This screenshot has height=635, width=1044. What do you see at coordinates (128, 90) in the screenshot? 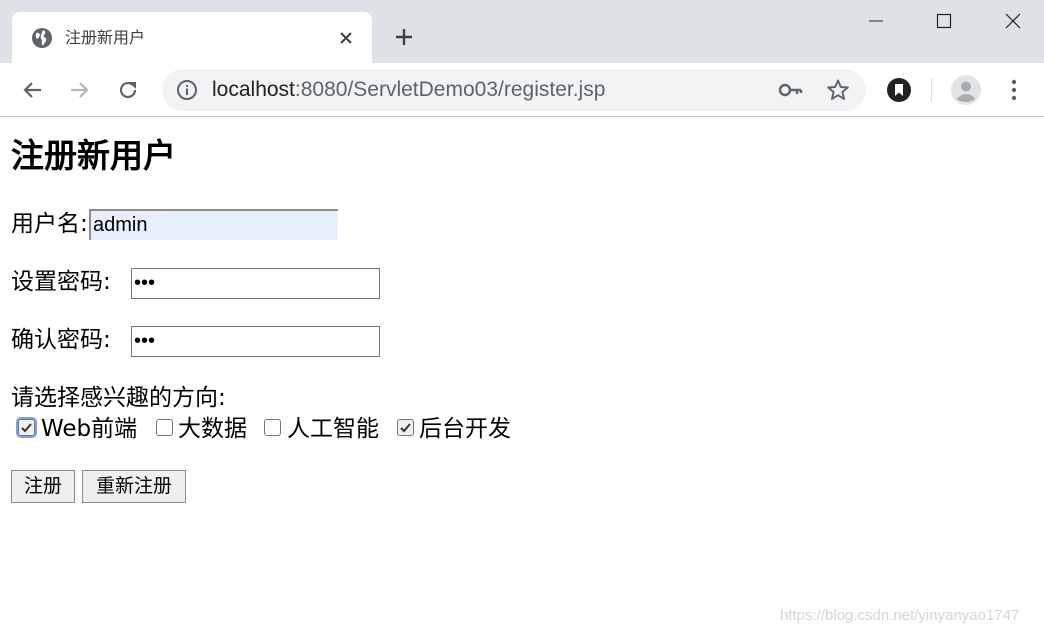
I see `reload-icon` at bounding box center [128, 90].